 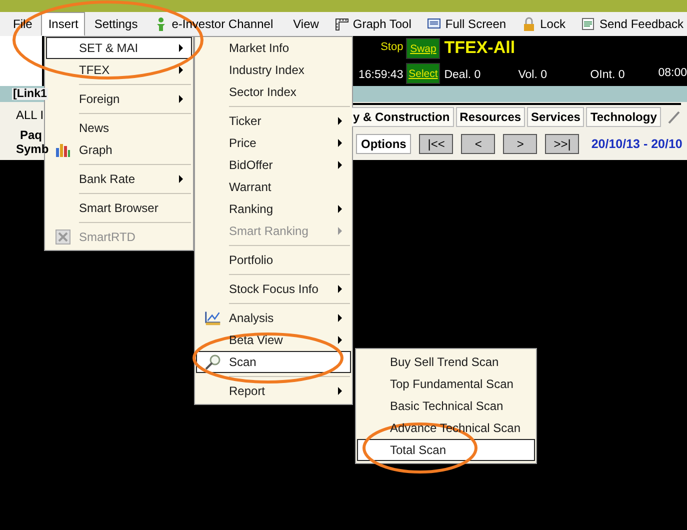 I want to click on spreadsheet-icon, so click(x=63, y=237).